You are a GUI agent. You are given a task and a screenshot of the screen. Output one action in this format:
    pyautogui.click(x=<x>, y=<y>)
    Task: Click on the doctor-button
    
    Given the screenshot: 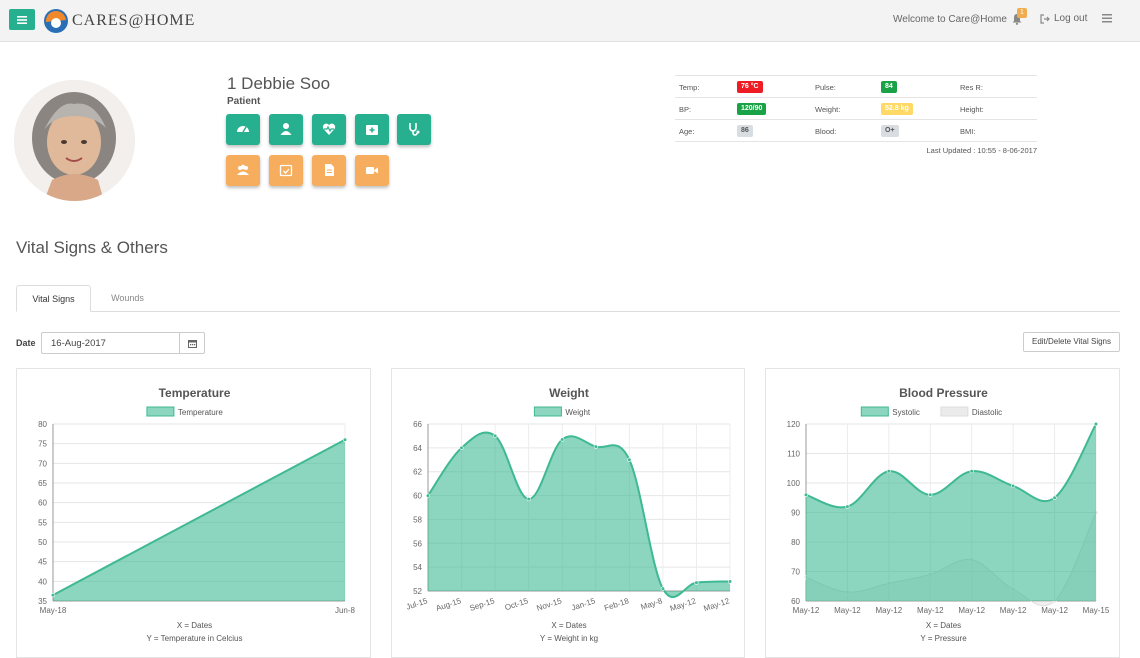 What is the action you would take?
    pyautogui.click(x=414, y=129)
    